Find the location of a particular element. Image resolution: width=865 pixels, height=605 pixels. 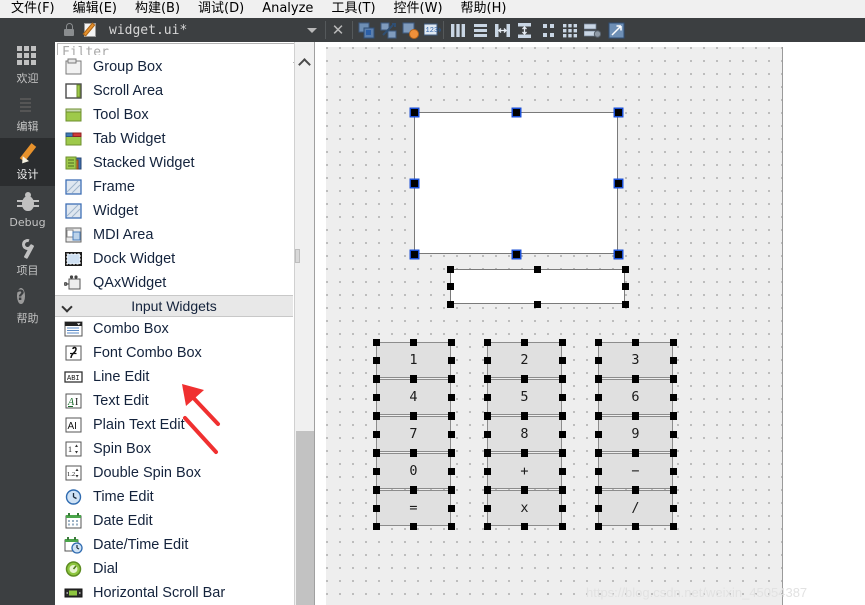

menu-item-5: 工具(T) is located at coordinates (353, 9).